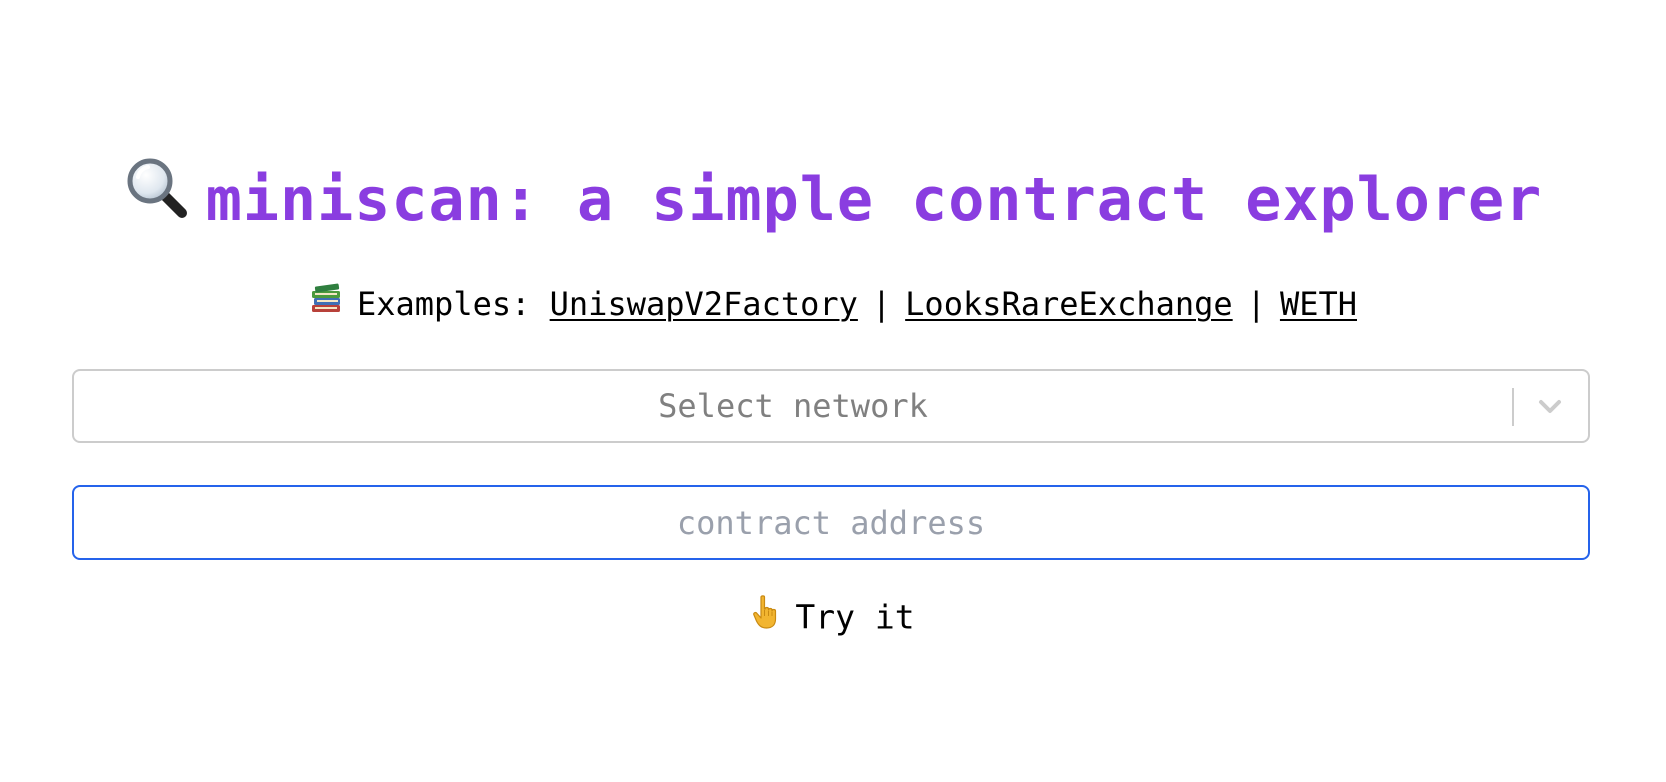 This screenshot has height=782, width=1666. Describe the element at coordinates (1069, 304) in the screenshot. I see `example-link-looksrareexchange: LooksRareExchange` at that location.